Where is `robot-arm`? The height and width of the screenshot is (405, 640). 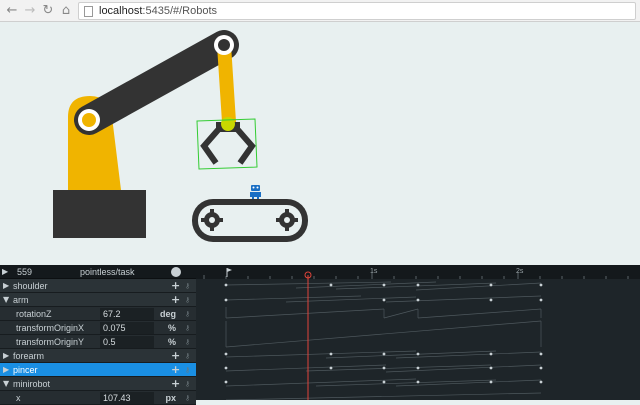
robot-arm is located at coordinates (156, 82).